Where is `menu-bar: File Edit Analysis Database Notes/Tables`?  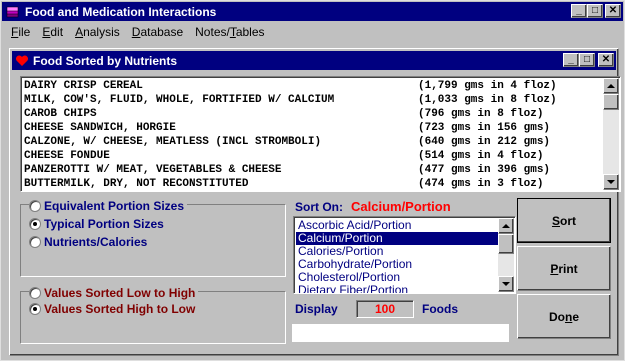 menu-bar: File Edit Analysis Database Notes/Tables is located at coordinates (138, 33).